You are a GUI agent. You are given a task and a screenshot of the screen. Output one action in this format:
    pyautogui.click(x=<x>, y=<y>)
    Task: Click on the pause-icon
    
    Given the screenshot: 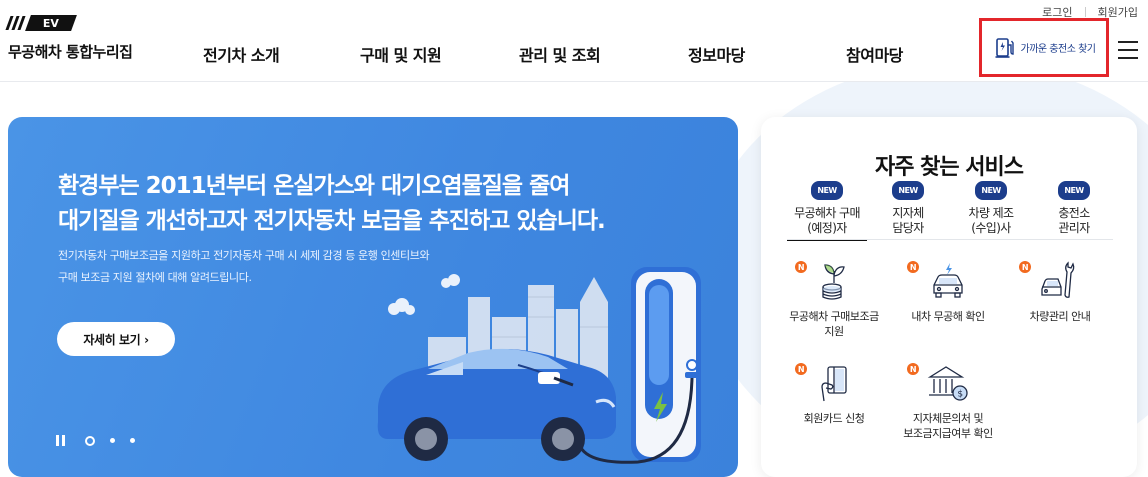 What is the action you would take?
    pyautogui.click(x=60, y=440)
    